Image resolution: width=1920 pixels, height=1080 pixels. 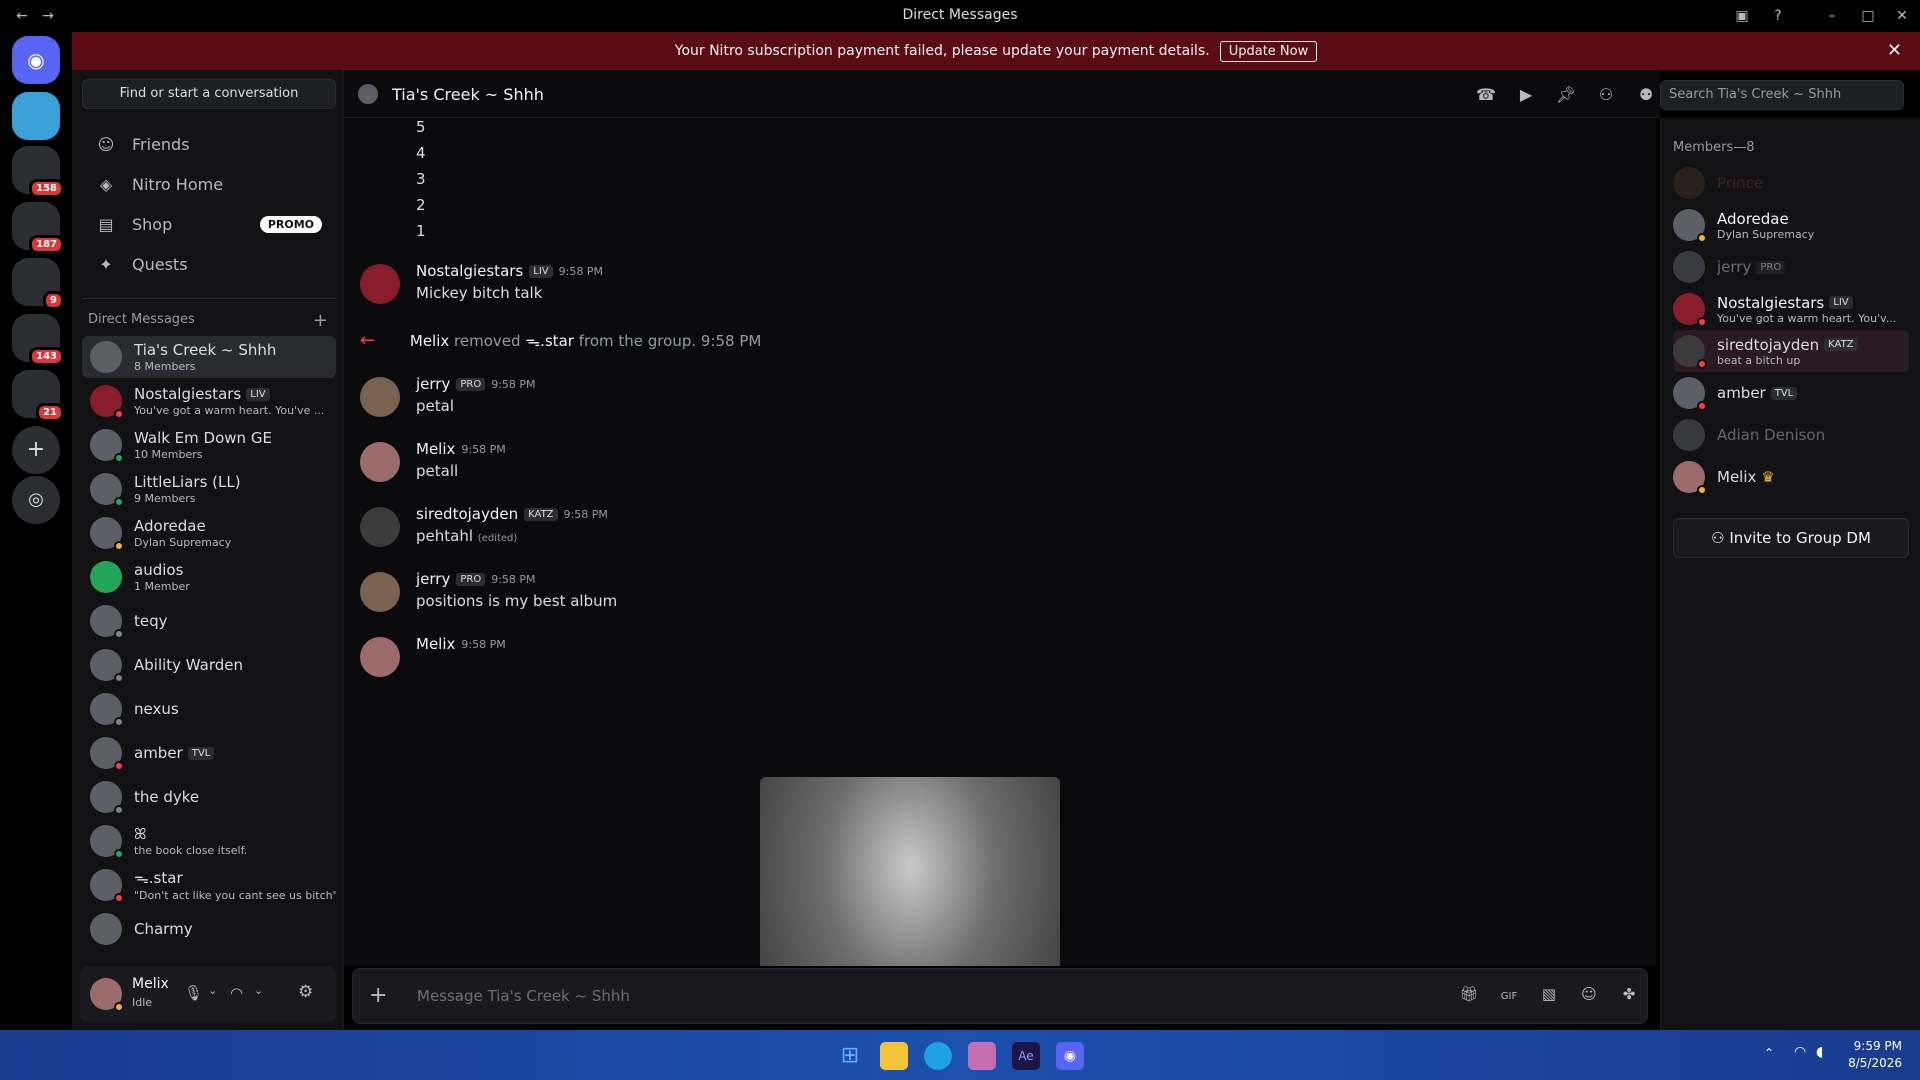 What do you see at coordinates (1778, 16) in the screenshot?
I see `help-icon: ?` at bounding box center [1778, 16].